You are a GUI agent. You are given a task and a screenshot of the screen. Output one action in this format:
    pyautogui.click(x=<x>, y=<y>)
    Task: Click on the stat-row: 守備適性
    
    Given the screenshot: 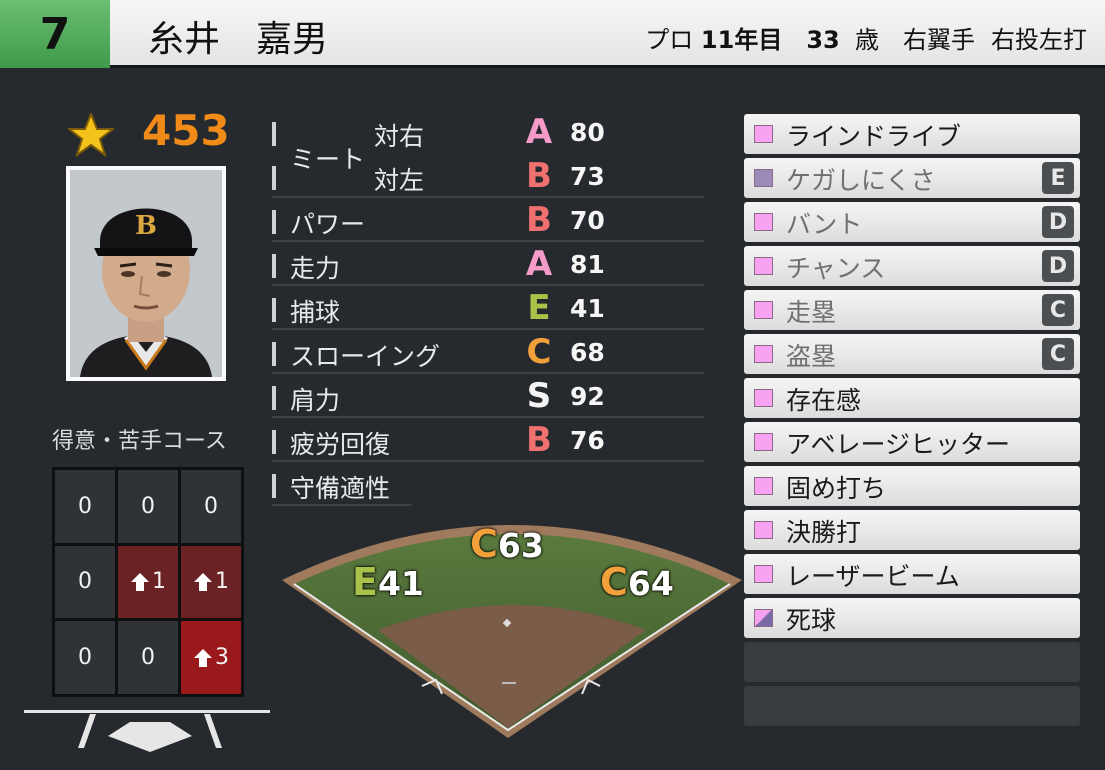 What is the action you would take?
    pyautogui.click(x=342, y=486)
    